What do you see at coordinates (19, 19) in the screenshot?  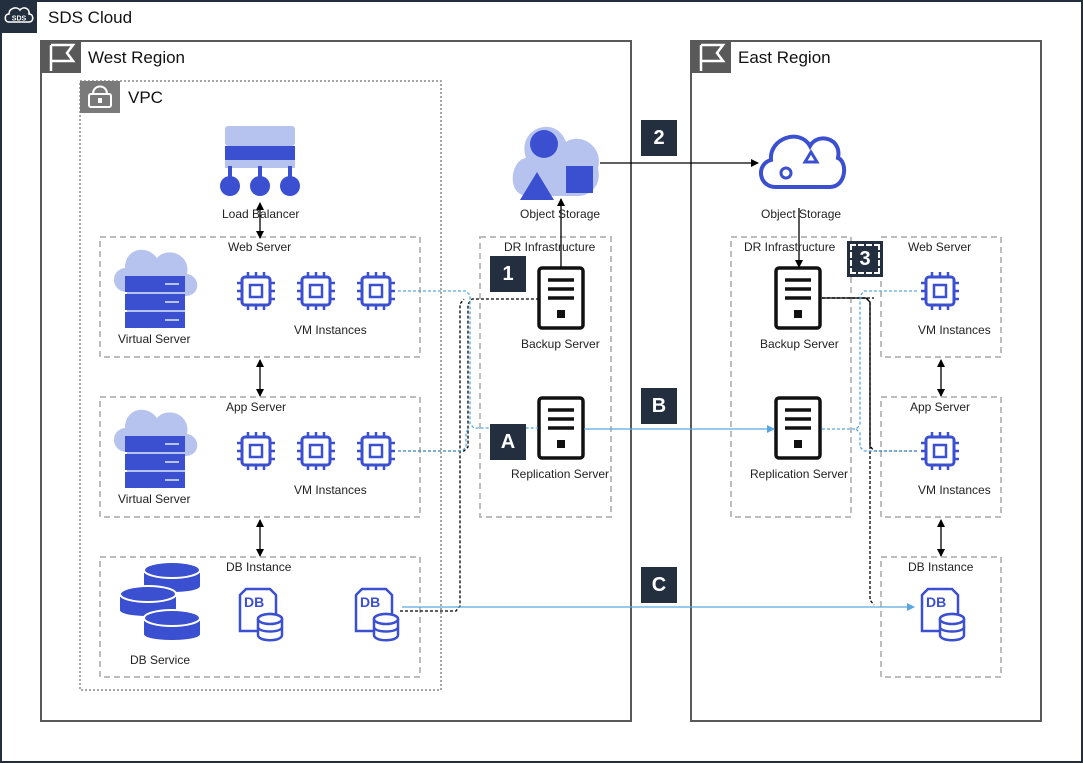 I see `svg-text: SDS` at bounding box center [19, 19].